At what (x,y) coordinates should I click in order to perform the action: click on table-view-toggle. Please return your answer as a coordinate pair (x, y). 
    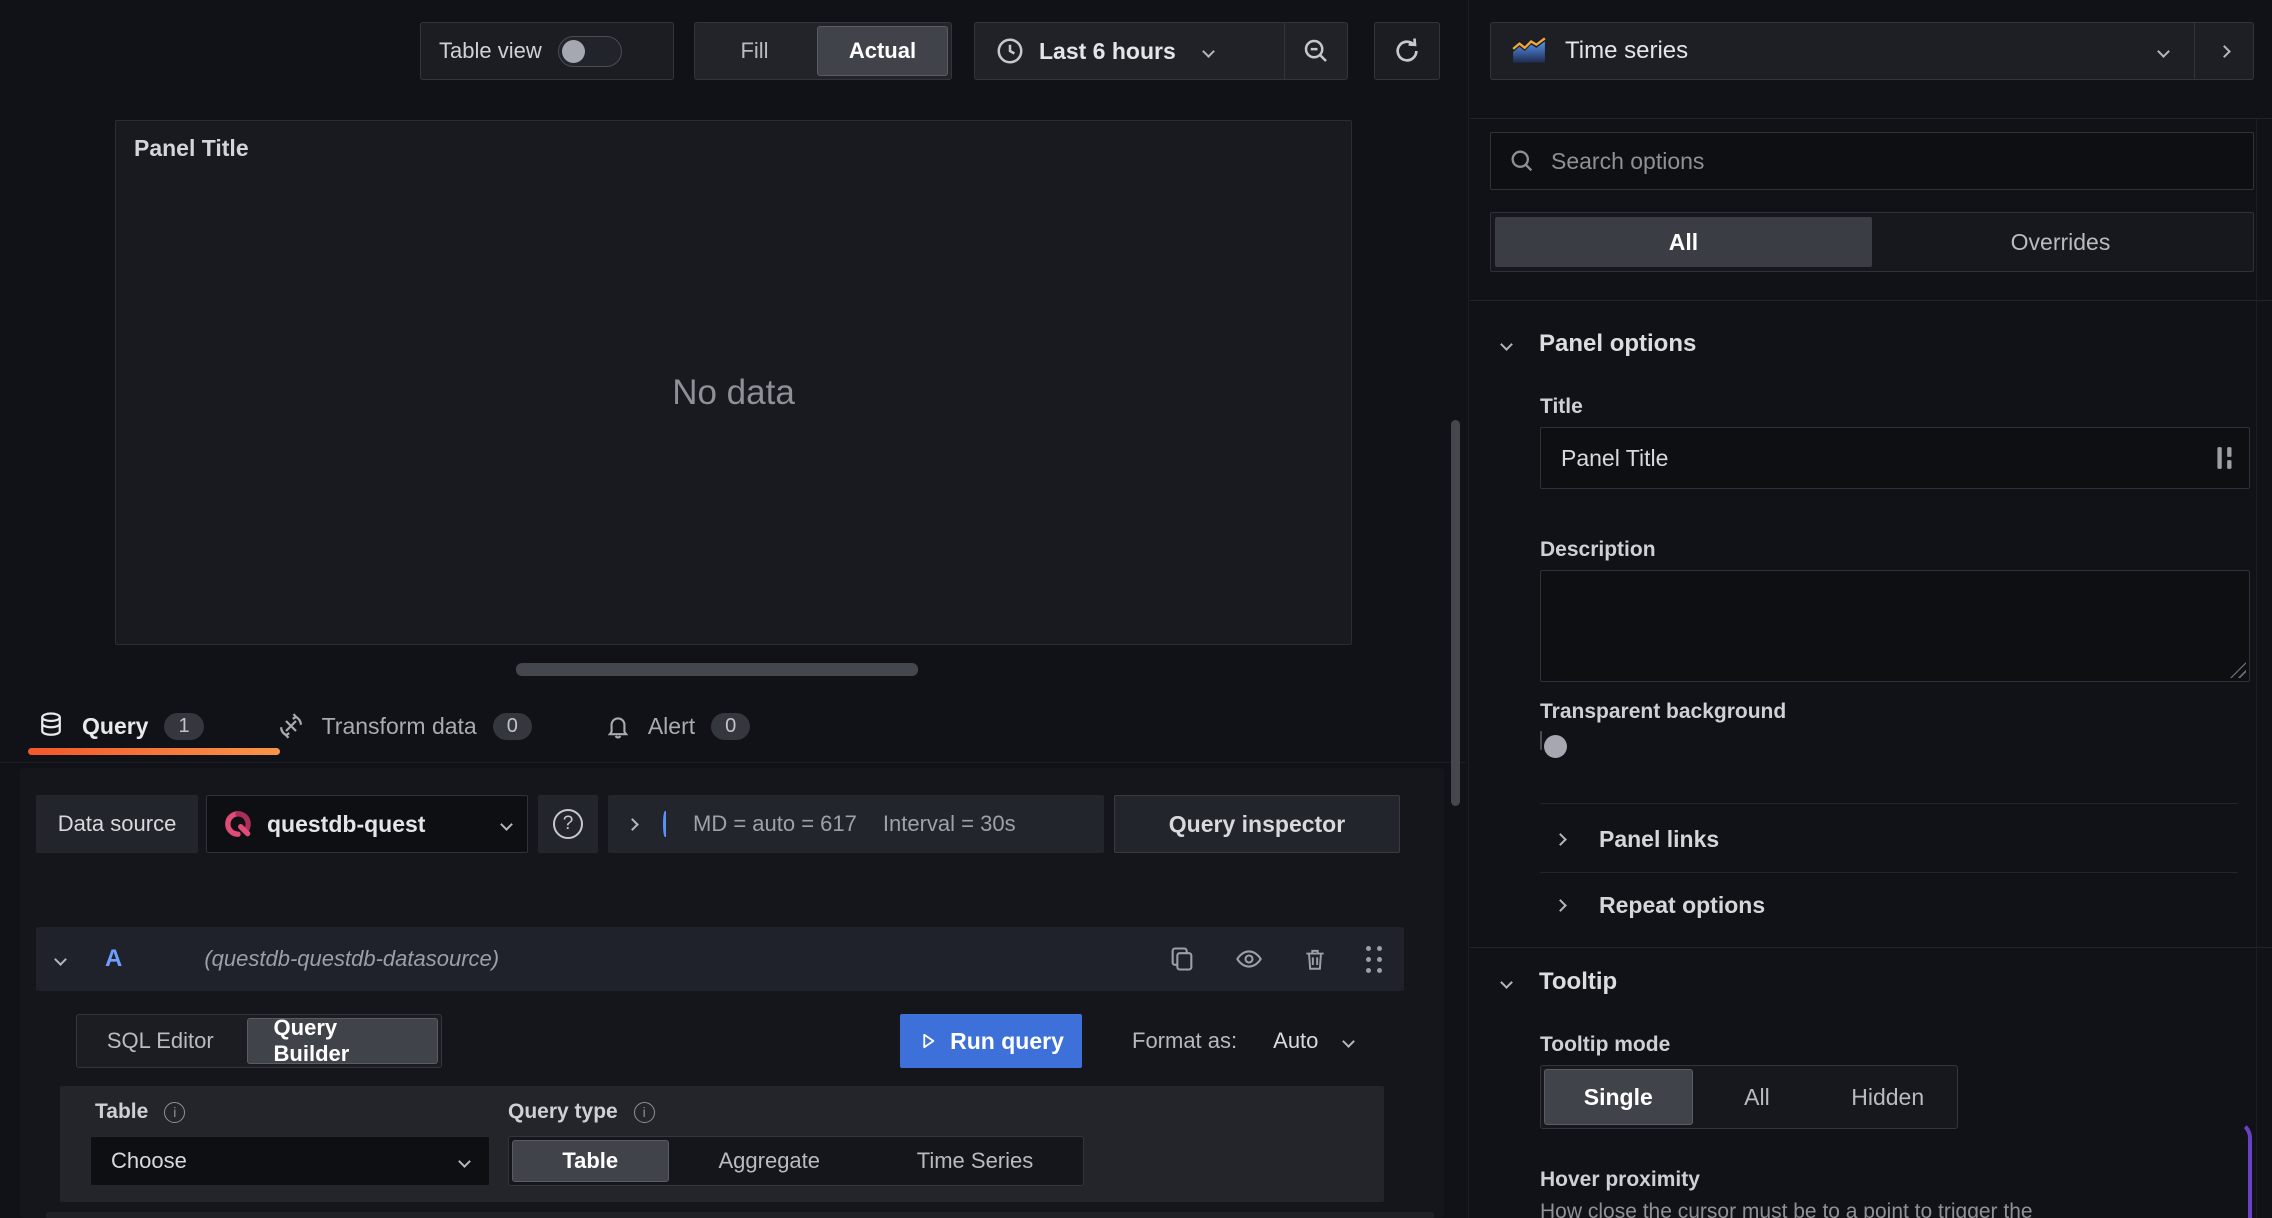
    Looking at the image, I should click on (589, 51).